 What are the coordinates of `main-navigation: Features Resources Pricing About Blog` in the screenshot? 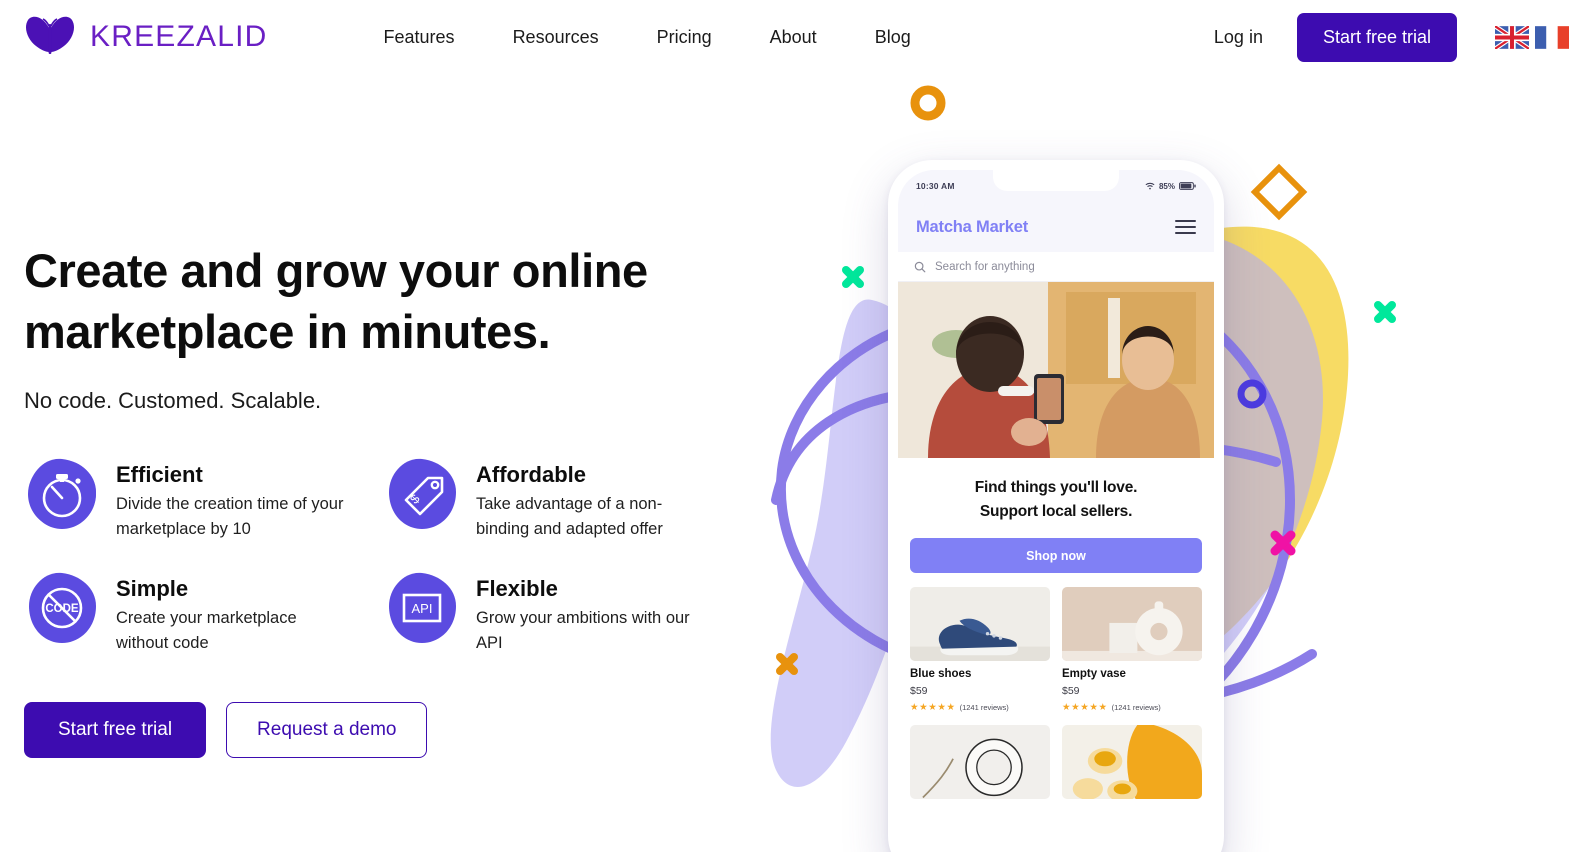 It's located at (647, 37).